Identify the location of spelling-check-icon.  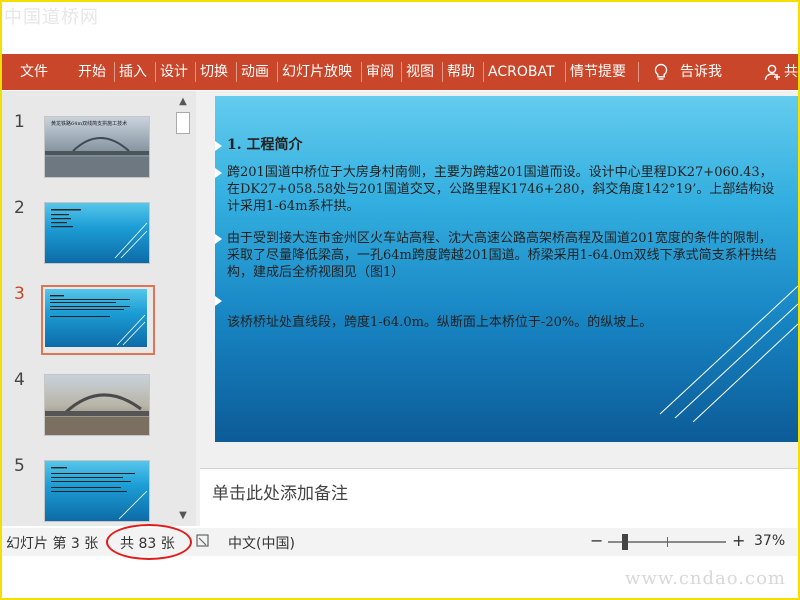
(203, 541).